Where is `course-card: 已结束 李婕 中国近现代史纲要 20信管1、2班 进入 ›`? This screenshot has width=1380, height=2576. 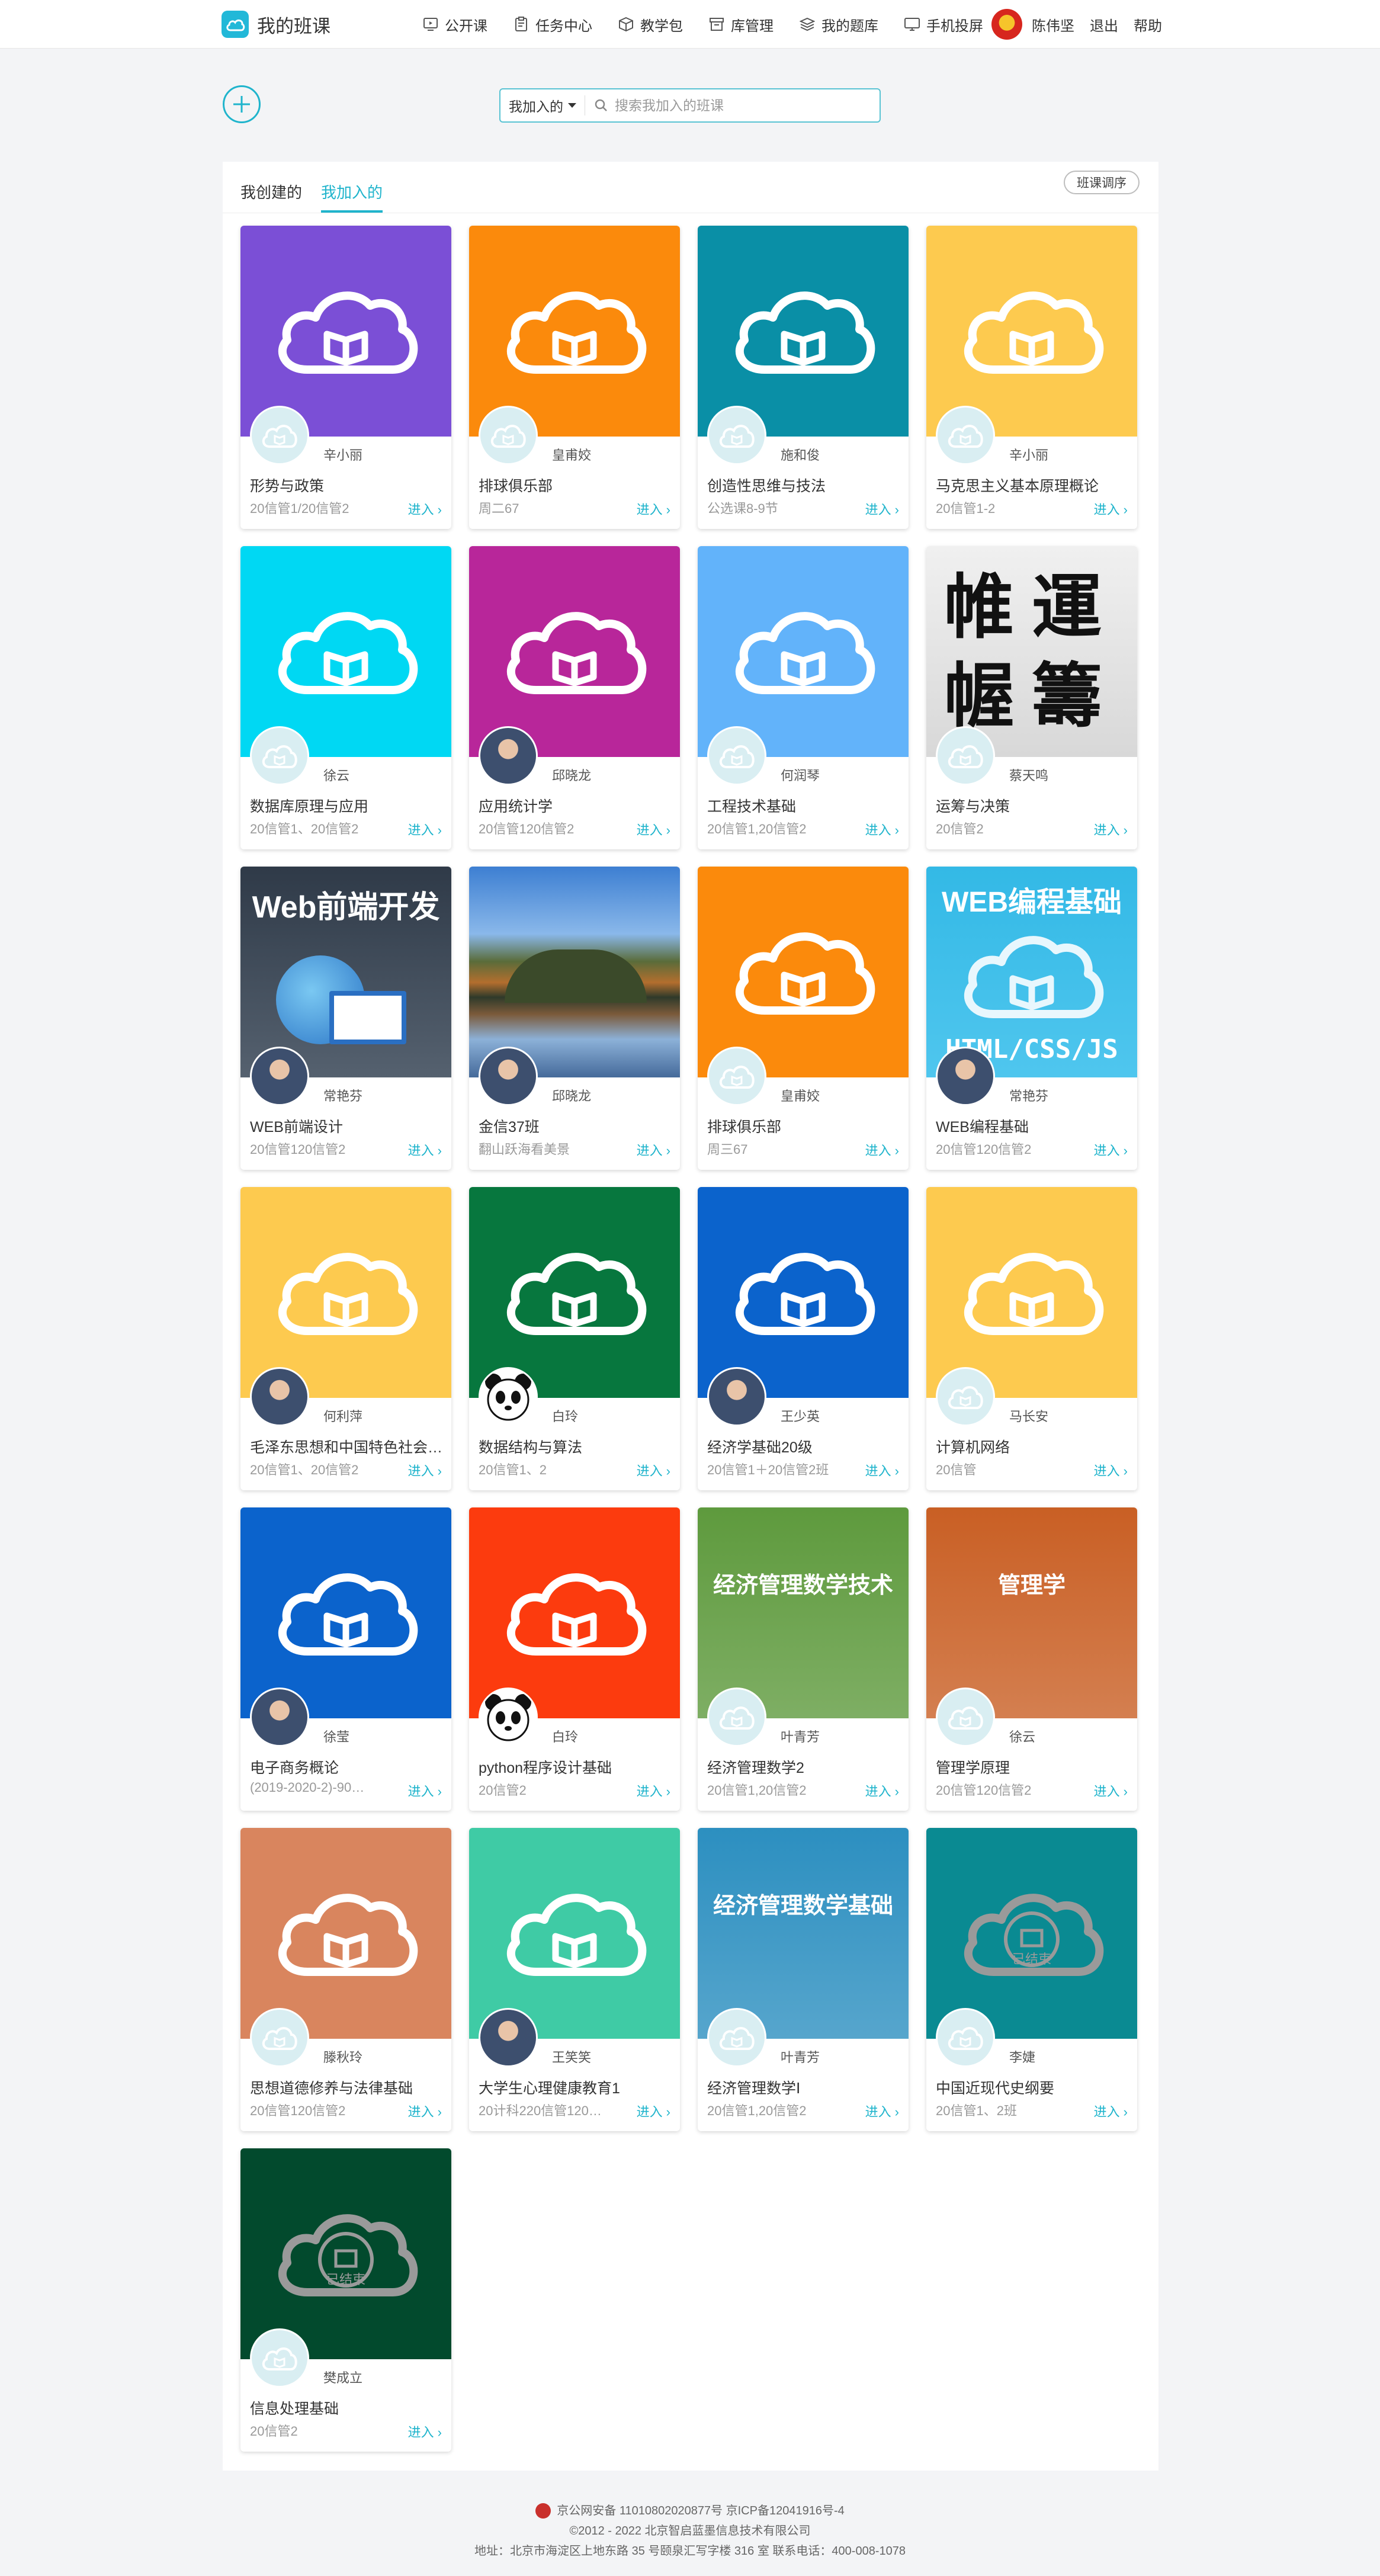 course-card: 已结束 李婕 中国近现代史纲要 20信管1、2班 进入 › is located at coordinates (1031, 1979).